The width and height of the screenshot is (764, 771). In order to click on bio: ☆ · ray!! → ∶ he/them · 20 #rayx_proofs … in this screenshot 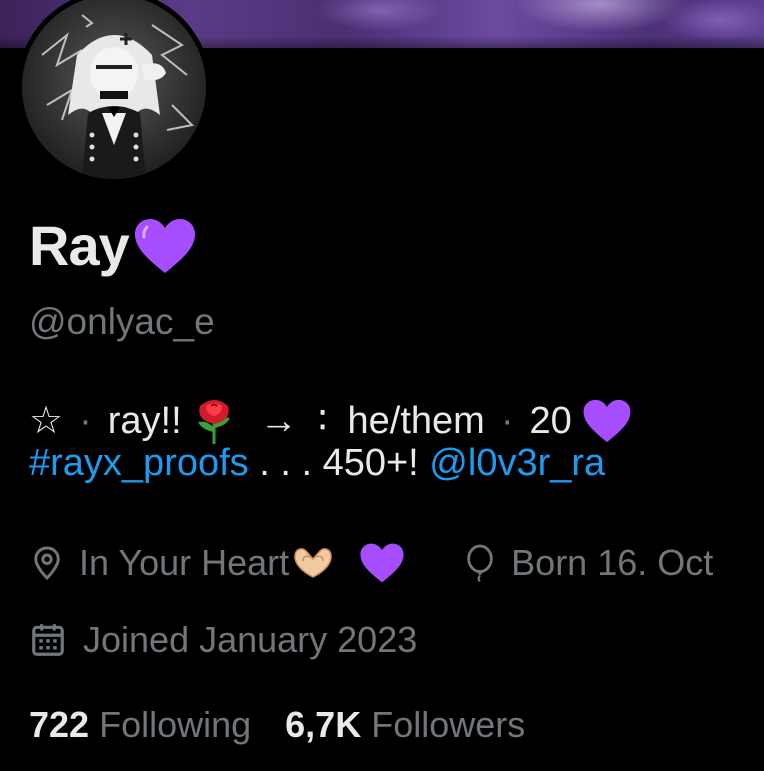, I will do `click(396, 442)`.